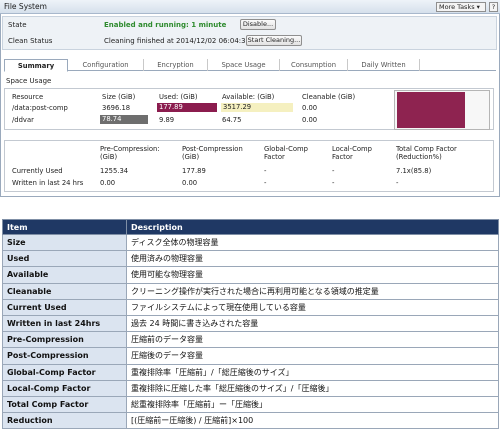  What do you see at coordinates (312, 421) in the screenshot?
I see `glossary-description: [(圧縮前ー圧縮後) / 圧縮前]×100` at bounding box center [312, 421].